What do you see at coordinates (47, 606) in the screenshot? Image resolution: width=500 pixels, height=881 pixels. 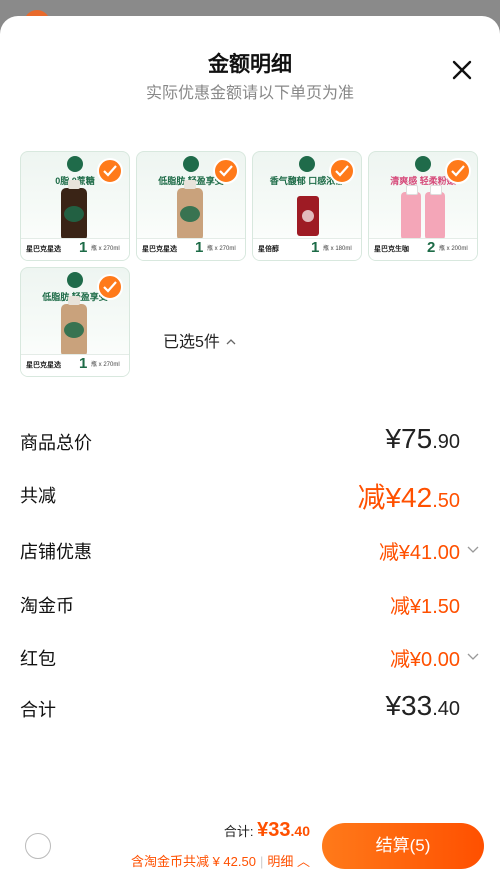 I see `taojinbi-label: 淘金币` at bounding box center [47, 606].